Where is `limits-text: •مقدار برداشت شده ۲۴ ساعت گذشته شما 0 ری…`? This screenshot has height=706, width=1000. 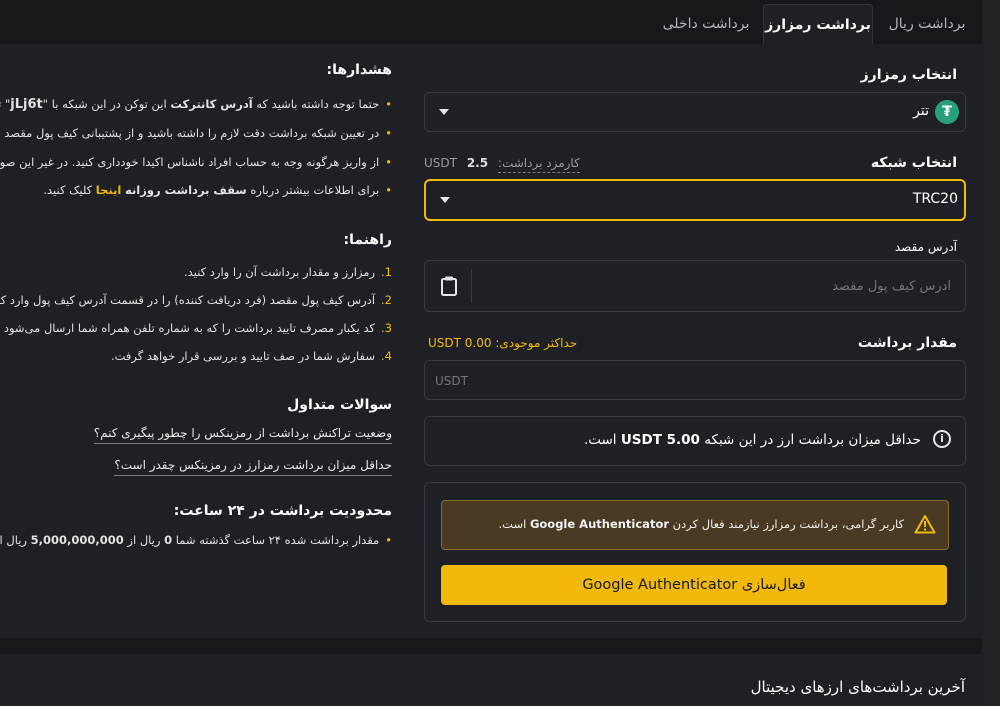
limits-text: •مقدار برداشت شده ۲۴ ساعت گذشته شما 0 ری… is located at coordinates (196, 540).